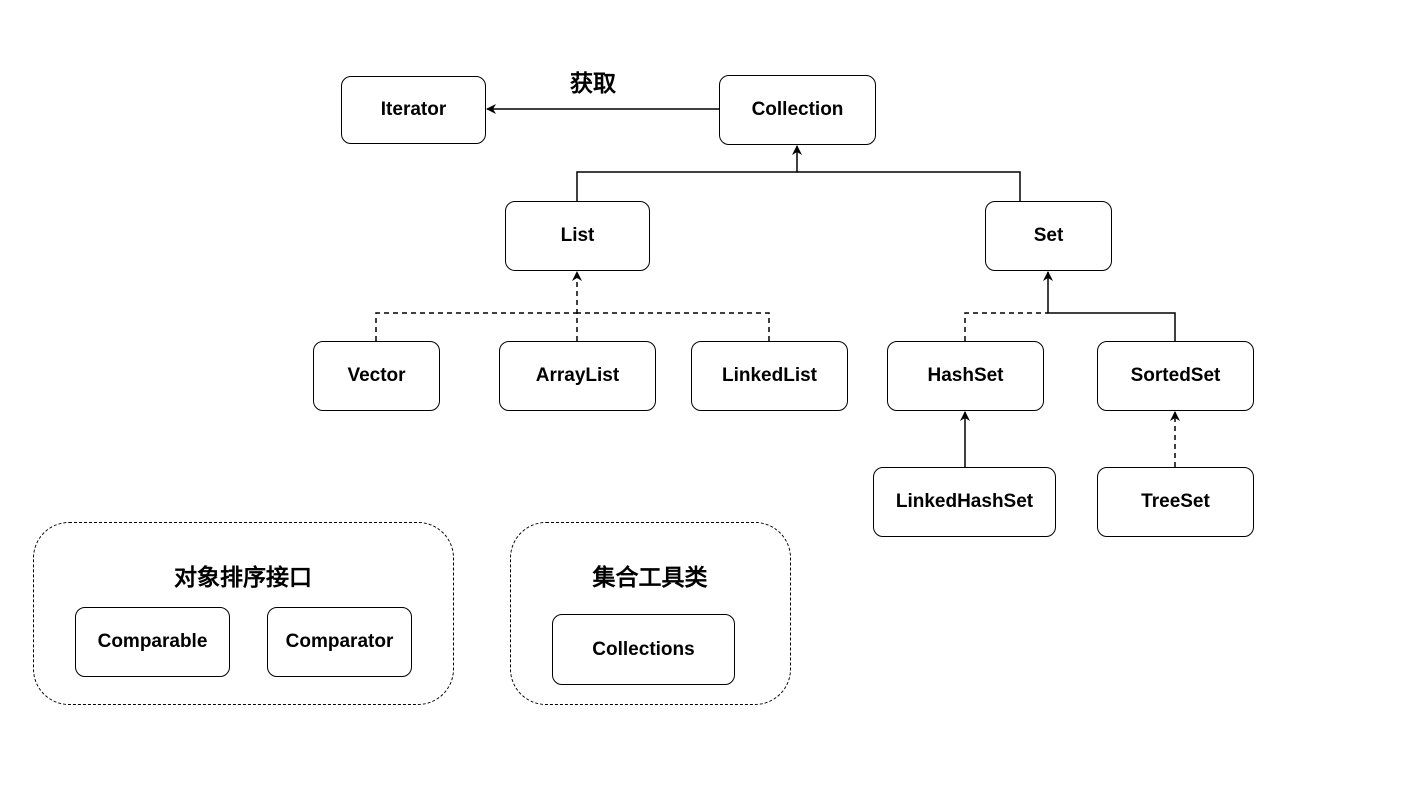  Describe the element at coordinates (577, 376) in the screenshot. I see `node-arraylist: ArrayList` at that location.